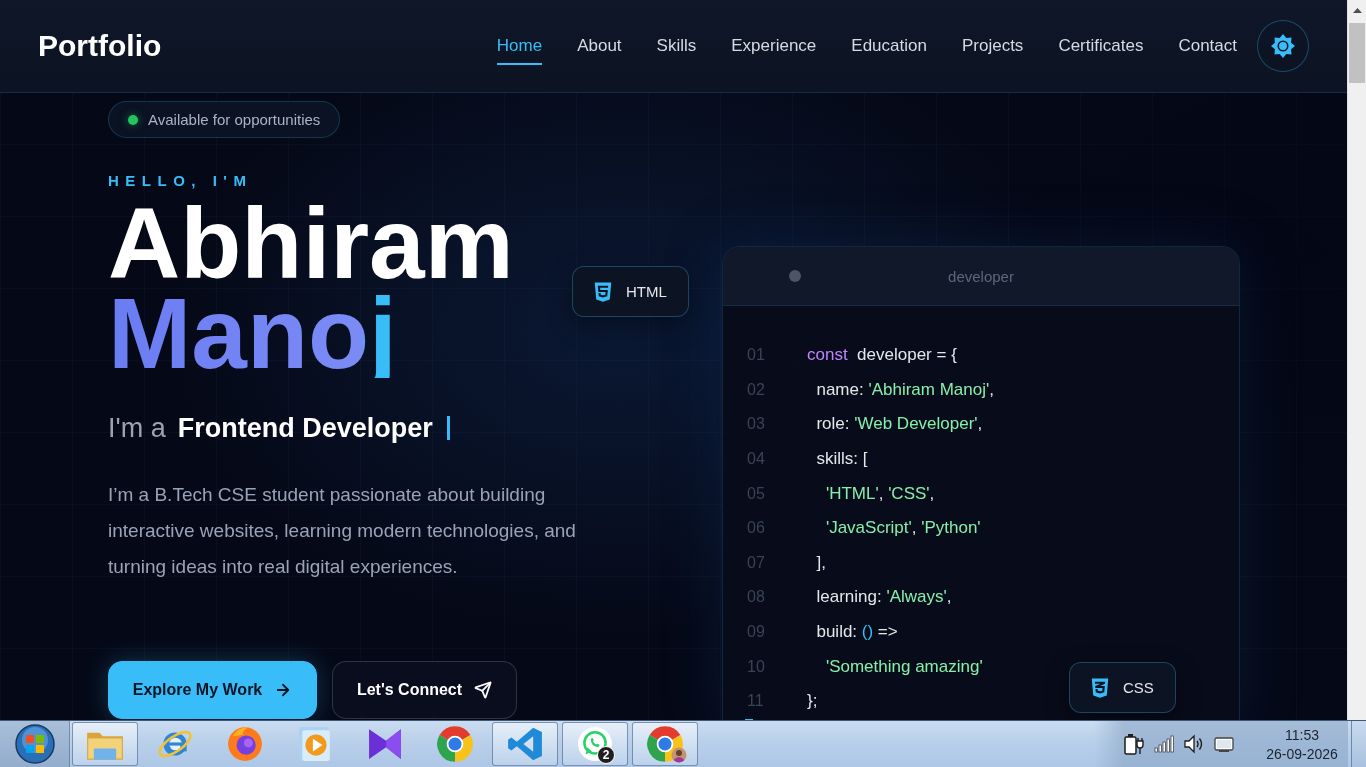  I want to click on ribbon-icon, so click(385, 744).